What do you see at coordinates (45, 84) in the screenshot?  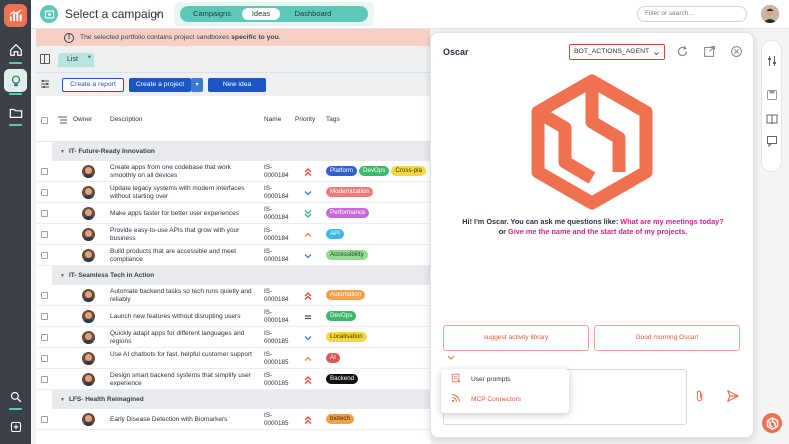 I see `filter-settings-icon` at bounding box center [45, 84].